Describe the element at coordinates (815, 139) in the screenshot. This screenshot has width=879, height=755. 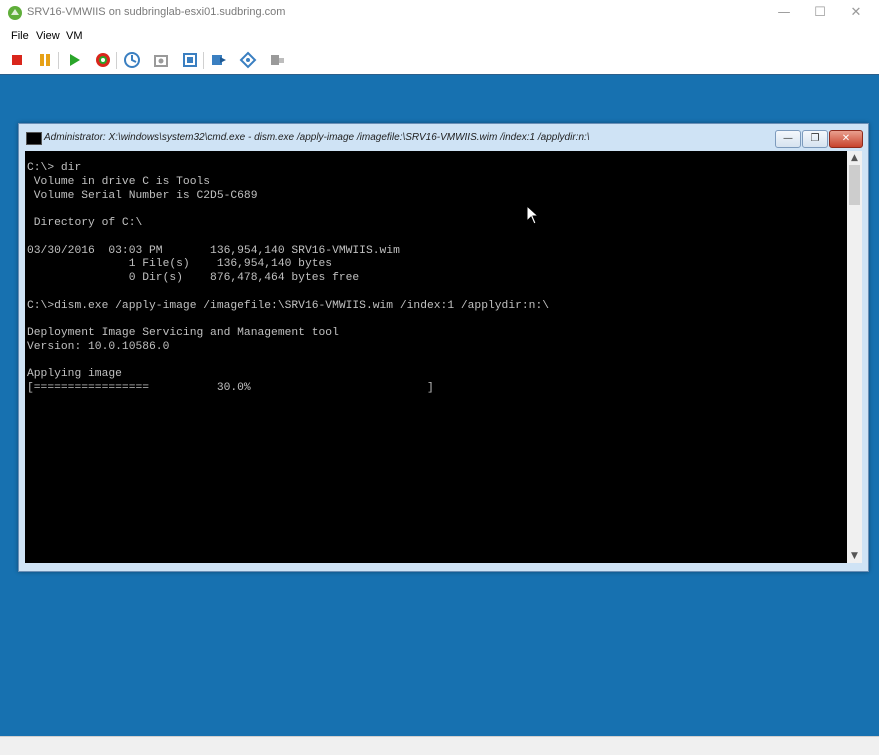
I see `cmd-maximize-button: ❐` at that location.